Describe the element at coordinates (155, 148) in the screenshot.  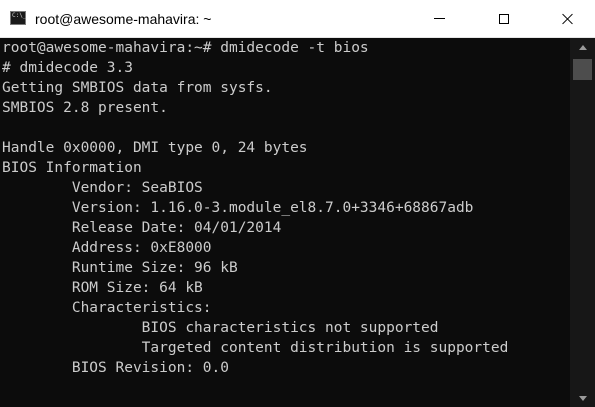
I see `terminal-line: Handle 0x0000, DMI type 0, 24 bytes` at that location.